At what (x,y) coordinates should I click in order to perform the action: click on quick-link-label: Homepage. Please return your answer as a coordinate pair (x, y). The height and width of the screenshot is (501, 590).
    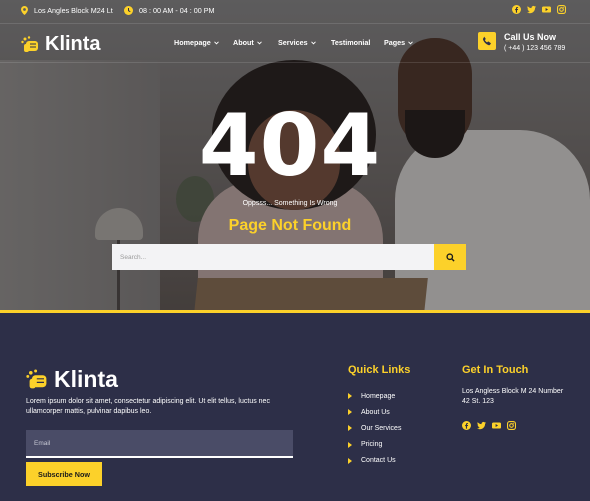
    Looking at the image, I should click on (378, 396).